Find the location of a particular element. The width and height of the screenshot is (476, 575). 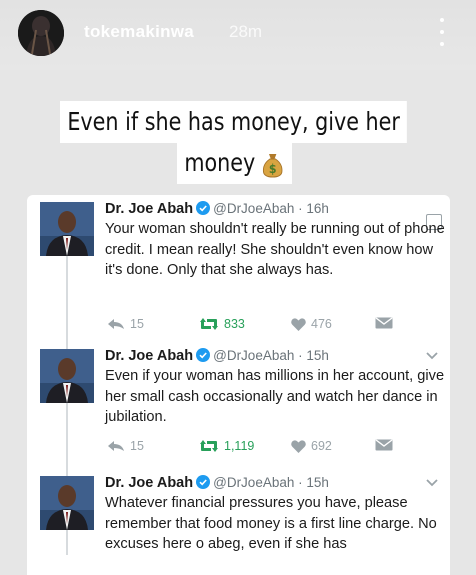

tweet-actions: 15 1,119 692 is located at coordinates (265, 449).